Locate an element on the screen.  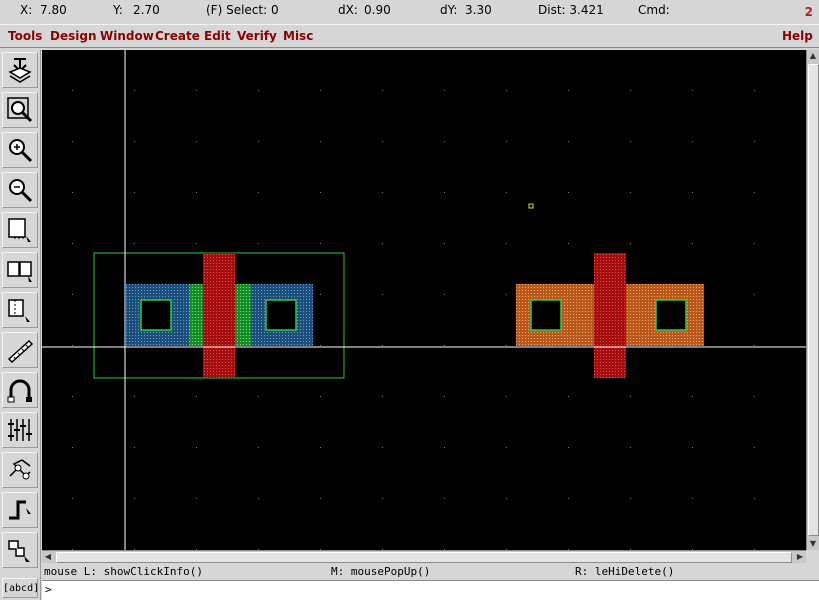
menu-design: Design is located at coordinates (73, 36).